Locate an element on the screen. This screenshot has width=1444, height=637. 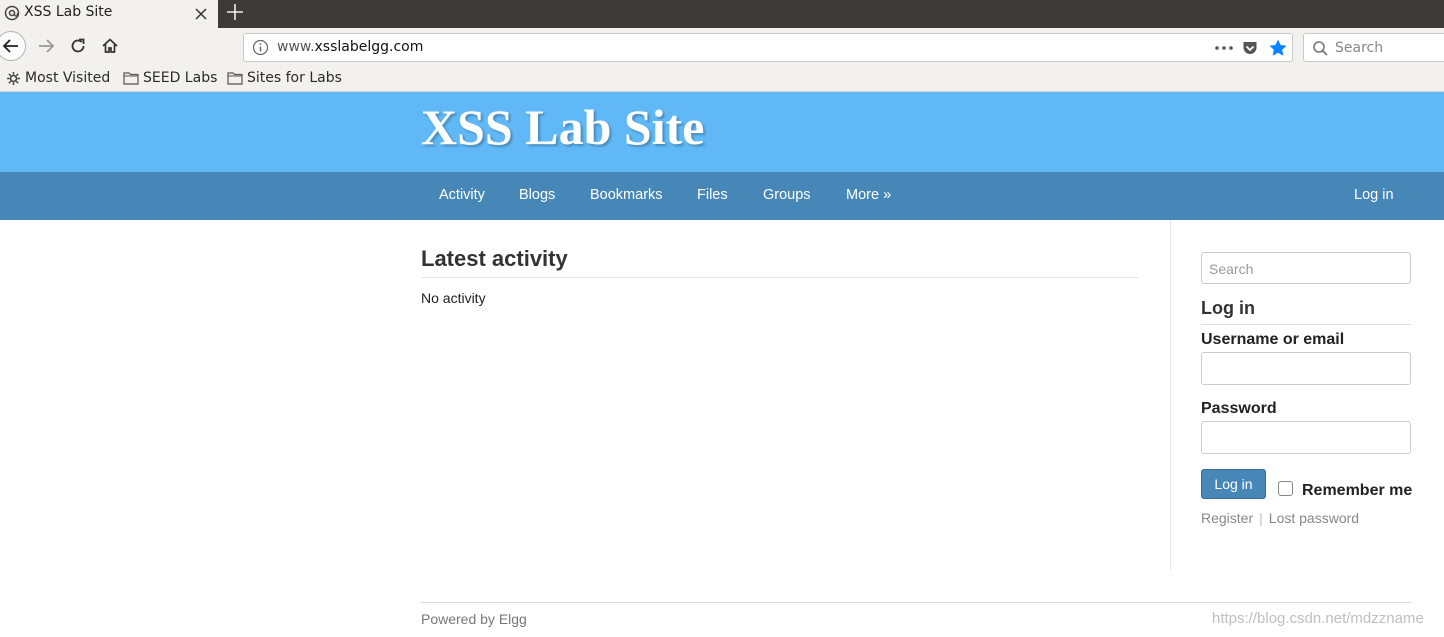
home-button is located at coordinates (110, 46).